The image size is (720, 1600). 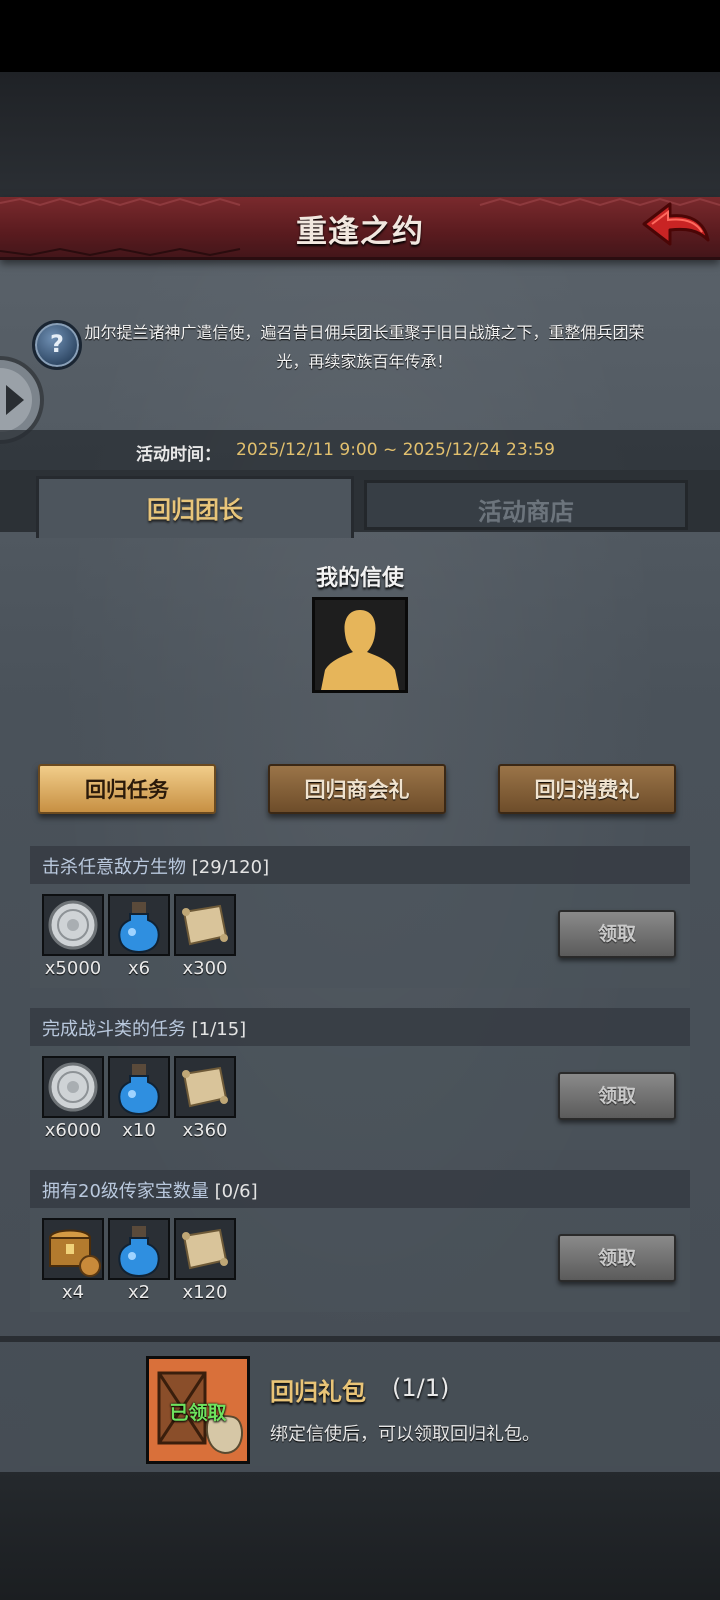 I want to click on status-bar, so click(x=360, y=36).